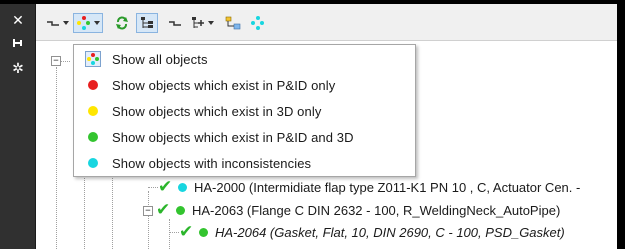 This screenshot has height=249, width=625. Describe the element at coordinates (18, 44) in the screenshot. I see `pin-icon` at that location.